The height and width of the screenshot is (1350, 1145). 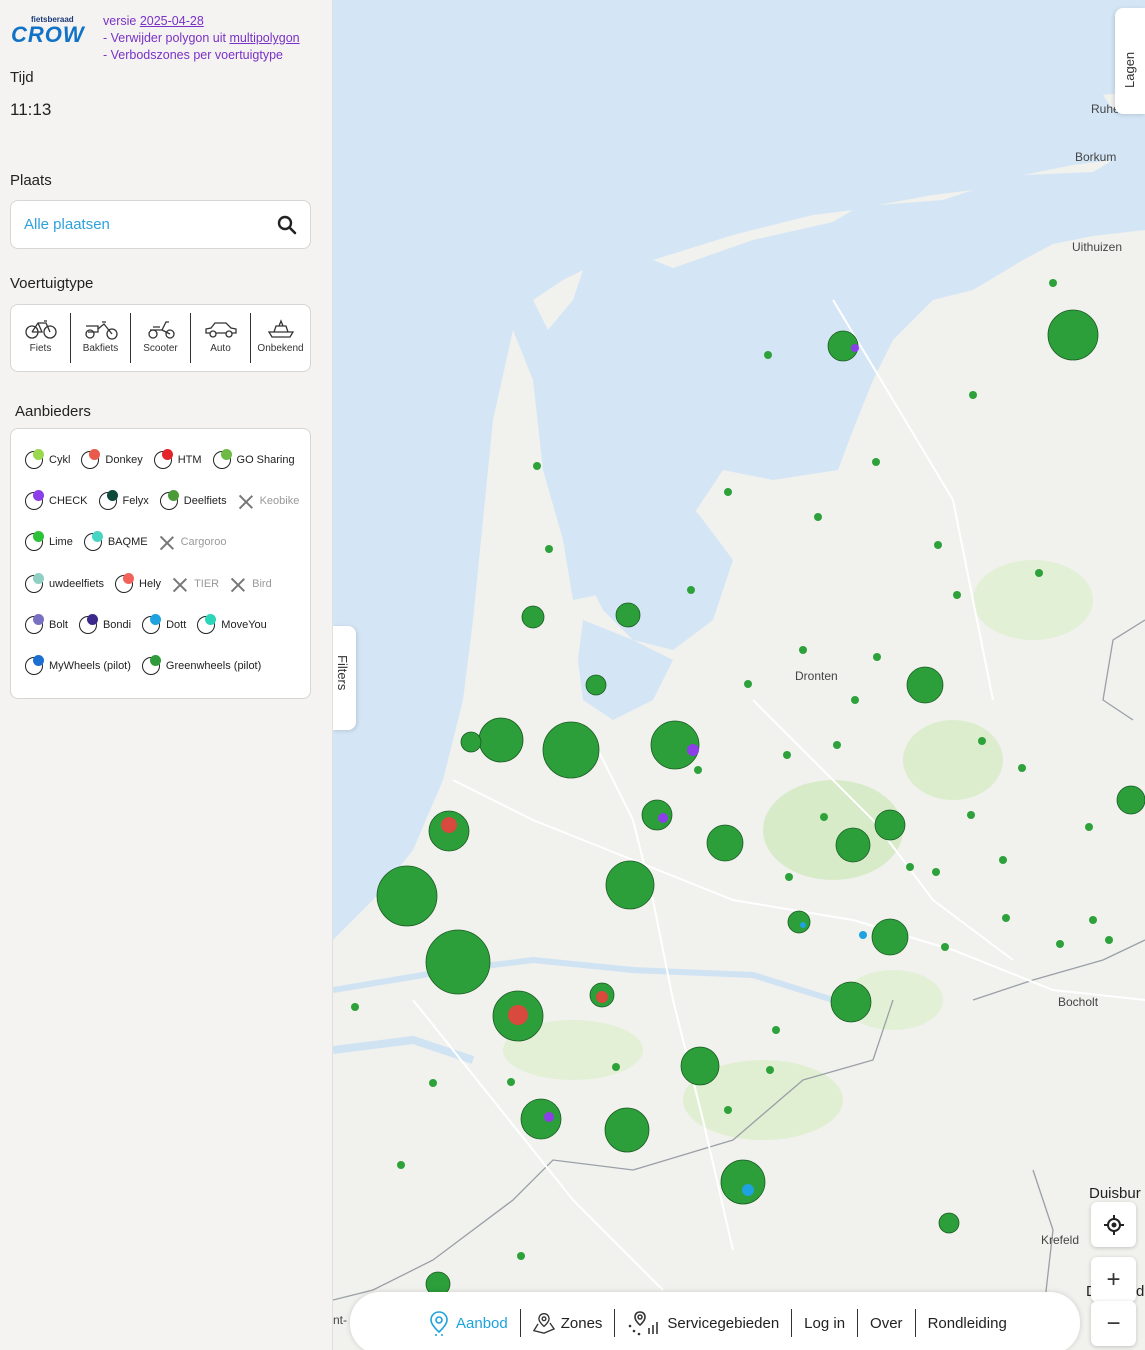 I want to click on provider-tier: TIER, so click(x=195, y=584).